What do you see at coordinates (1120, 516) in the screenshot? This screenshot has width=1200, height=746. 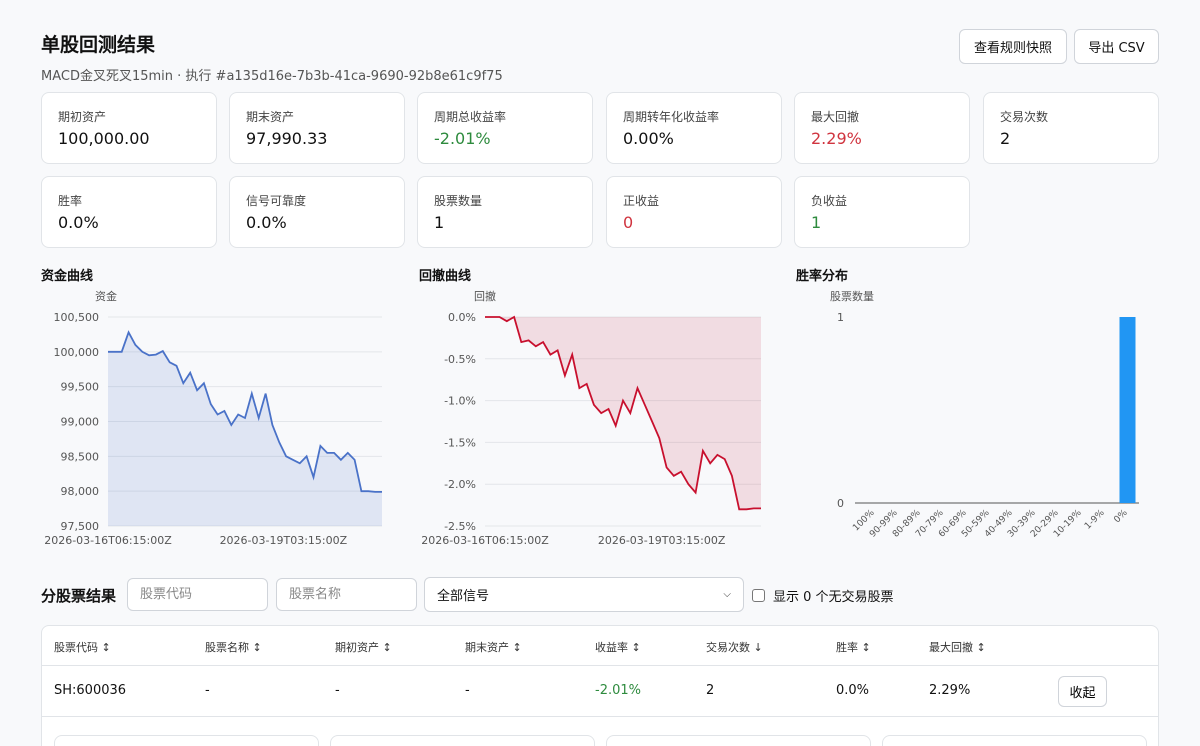 I see `x-tick-label: 0%` at bounding box center [1120, 516].